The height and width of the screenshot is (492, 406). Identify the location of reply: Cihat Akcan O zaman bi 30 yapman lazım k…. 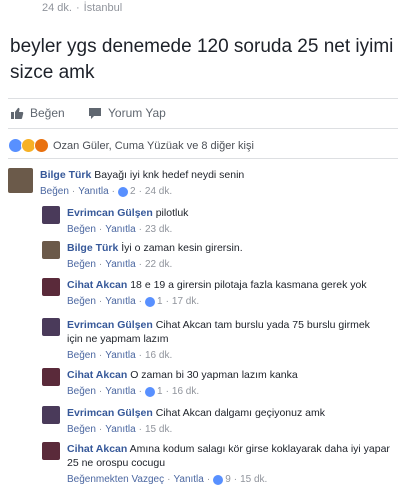
(220, 383).